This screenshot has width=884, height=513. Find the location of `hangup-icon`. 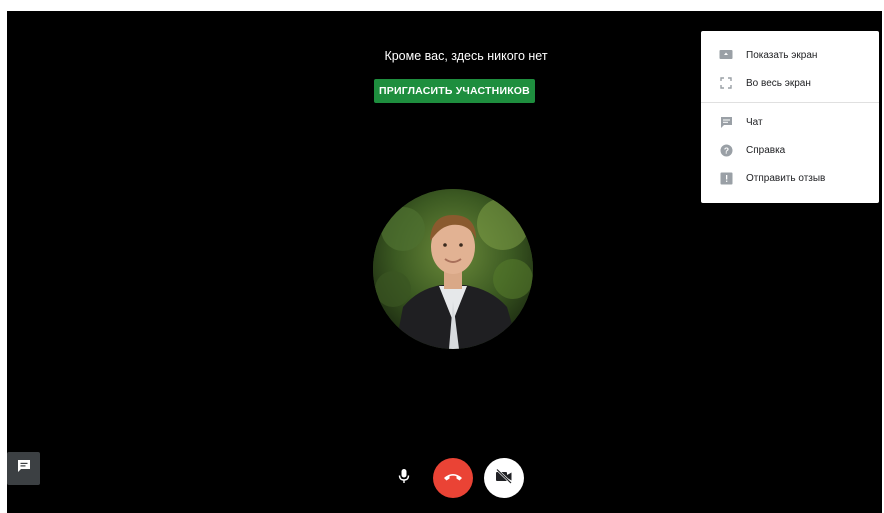

hangup-icon is located at coordinates (453, 478).